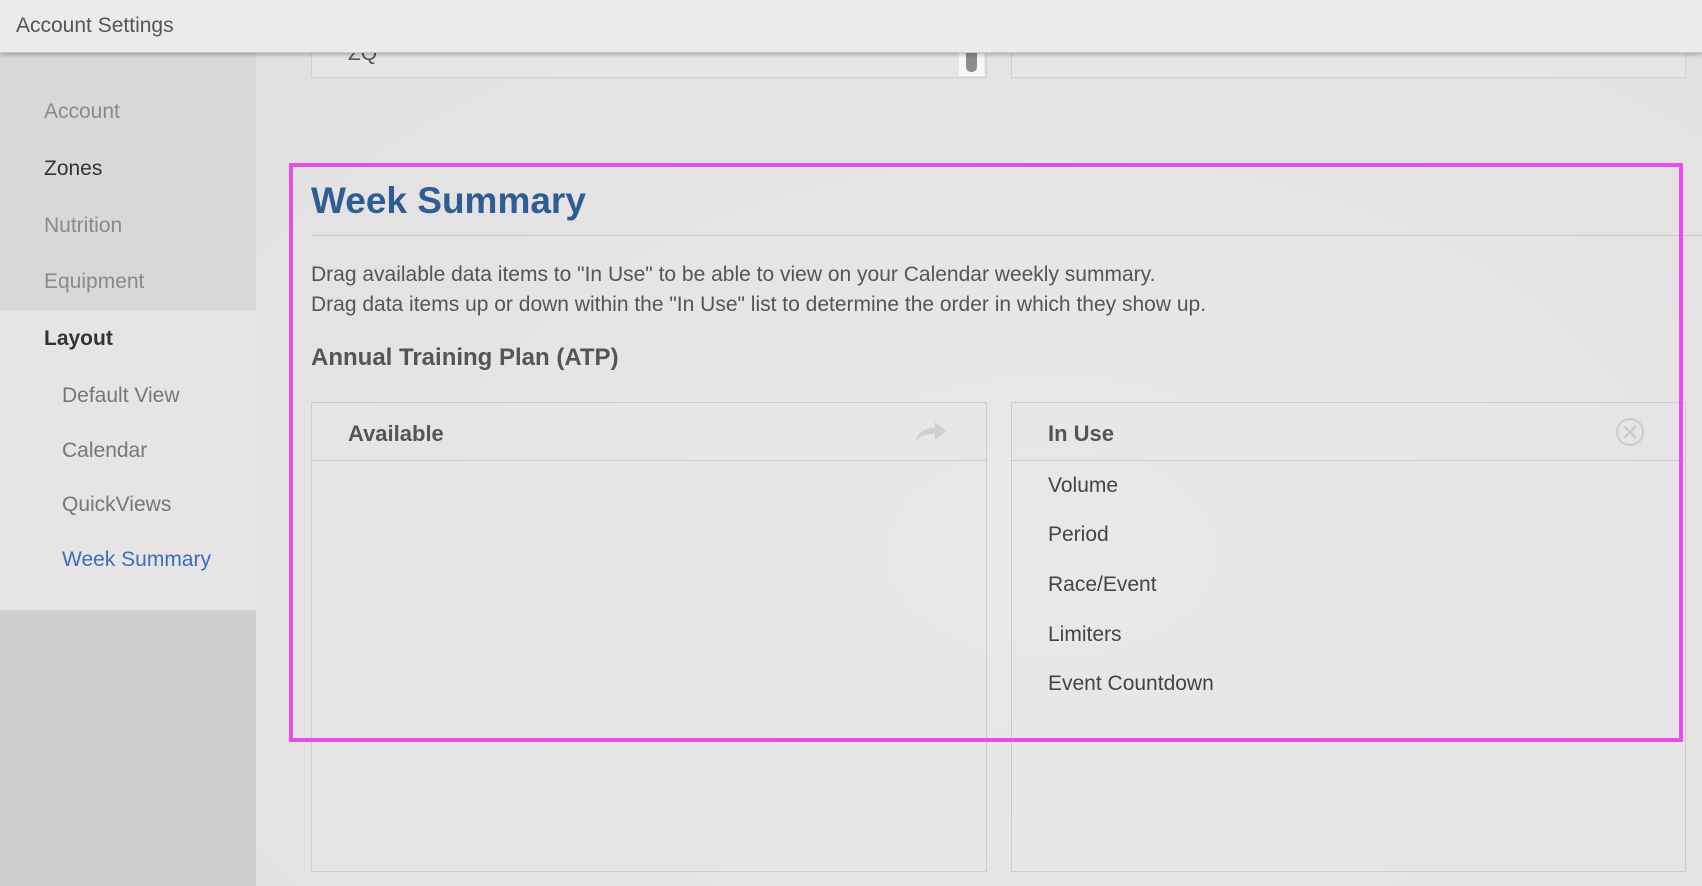 This screenshot has width=1702, height=886. Describe the element at coordinates (971, 63) in the screenshot. I see `scrollbar-thumb` at that location.